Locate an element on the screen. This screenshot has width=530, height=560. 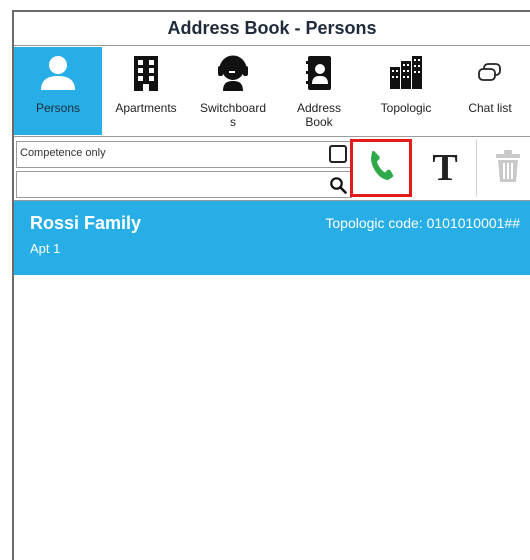
apartment-label: Apt 1 is located at coordinates (45, 248).